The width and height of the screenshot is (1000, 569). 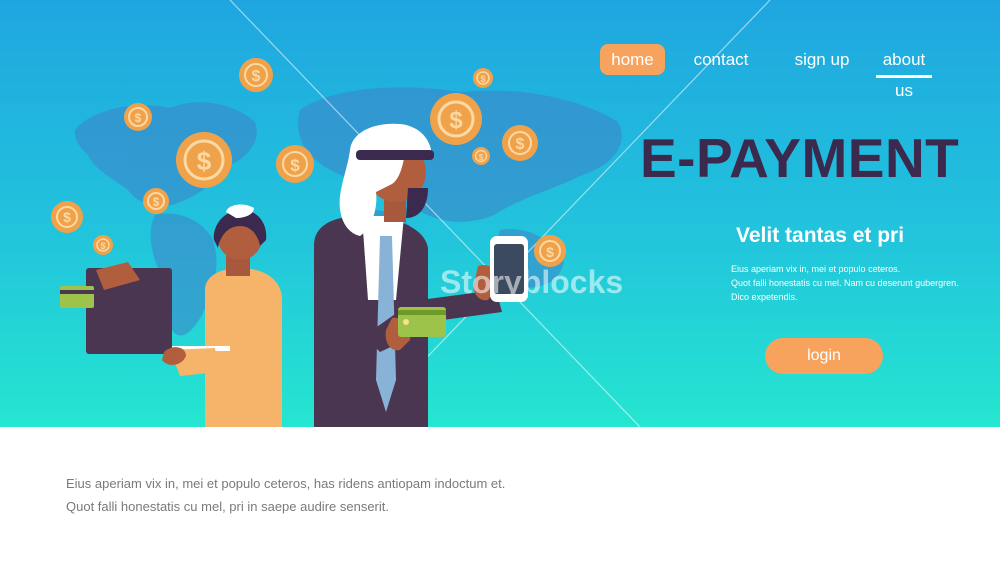 What do you see at coordinates (800, 158) in the screenshot?
I see `page-title: E-PAYMENT` at bounding box center [800, 158].